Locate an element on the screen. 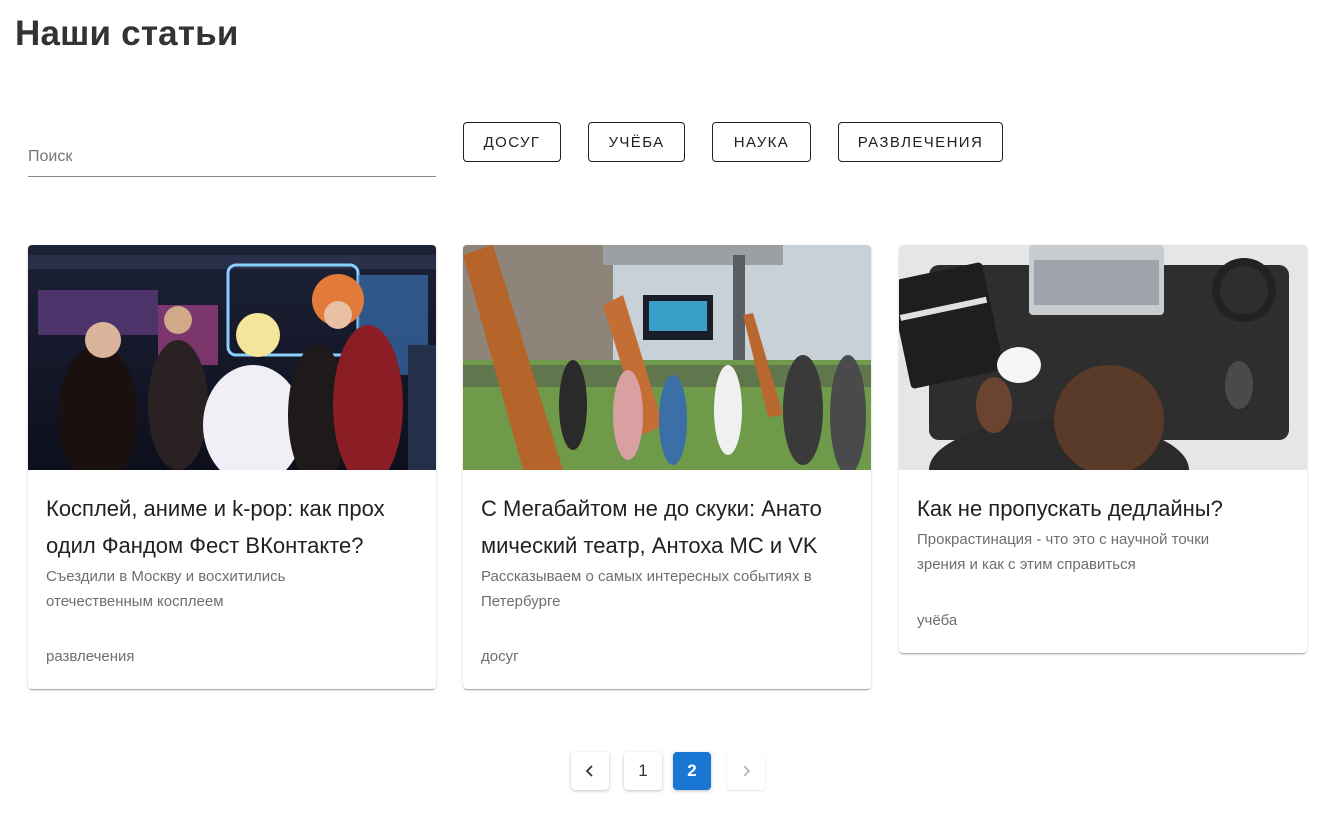  search-field is located at coordinates (232, 158).